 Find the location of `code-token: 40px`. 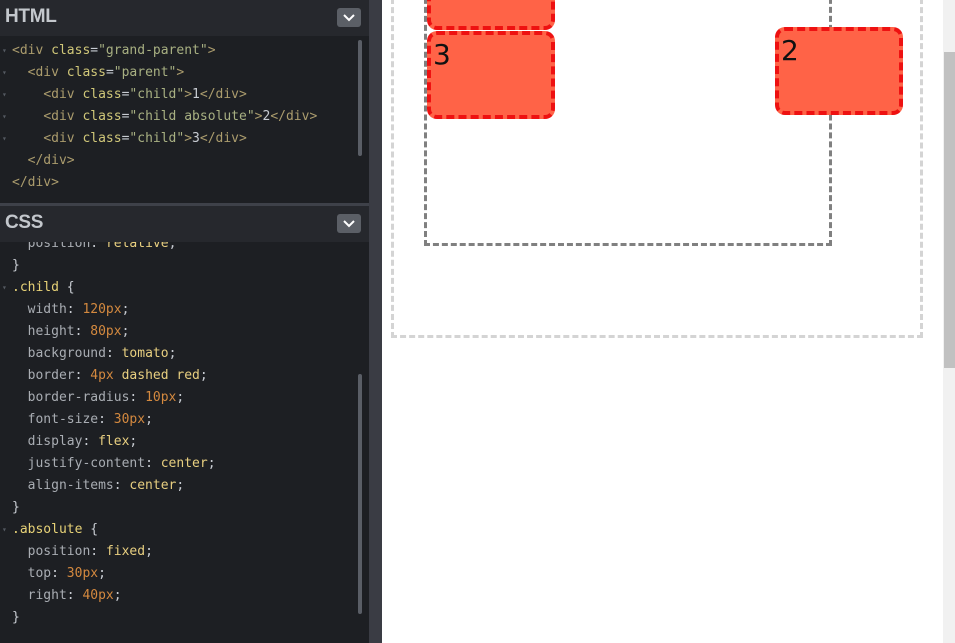

code-token: 40px is located at coordinates (98, 595).